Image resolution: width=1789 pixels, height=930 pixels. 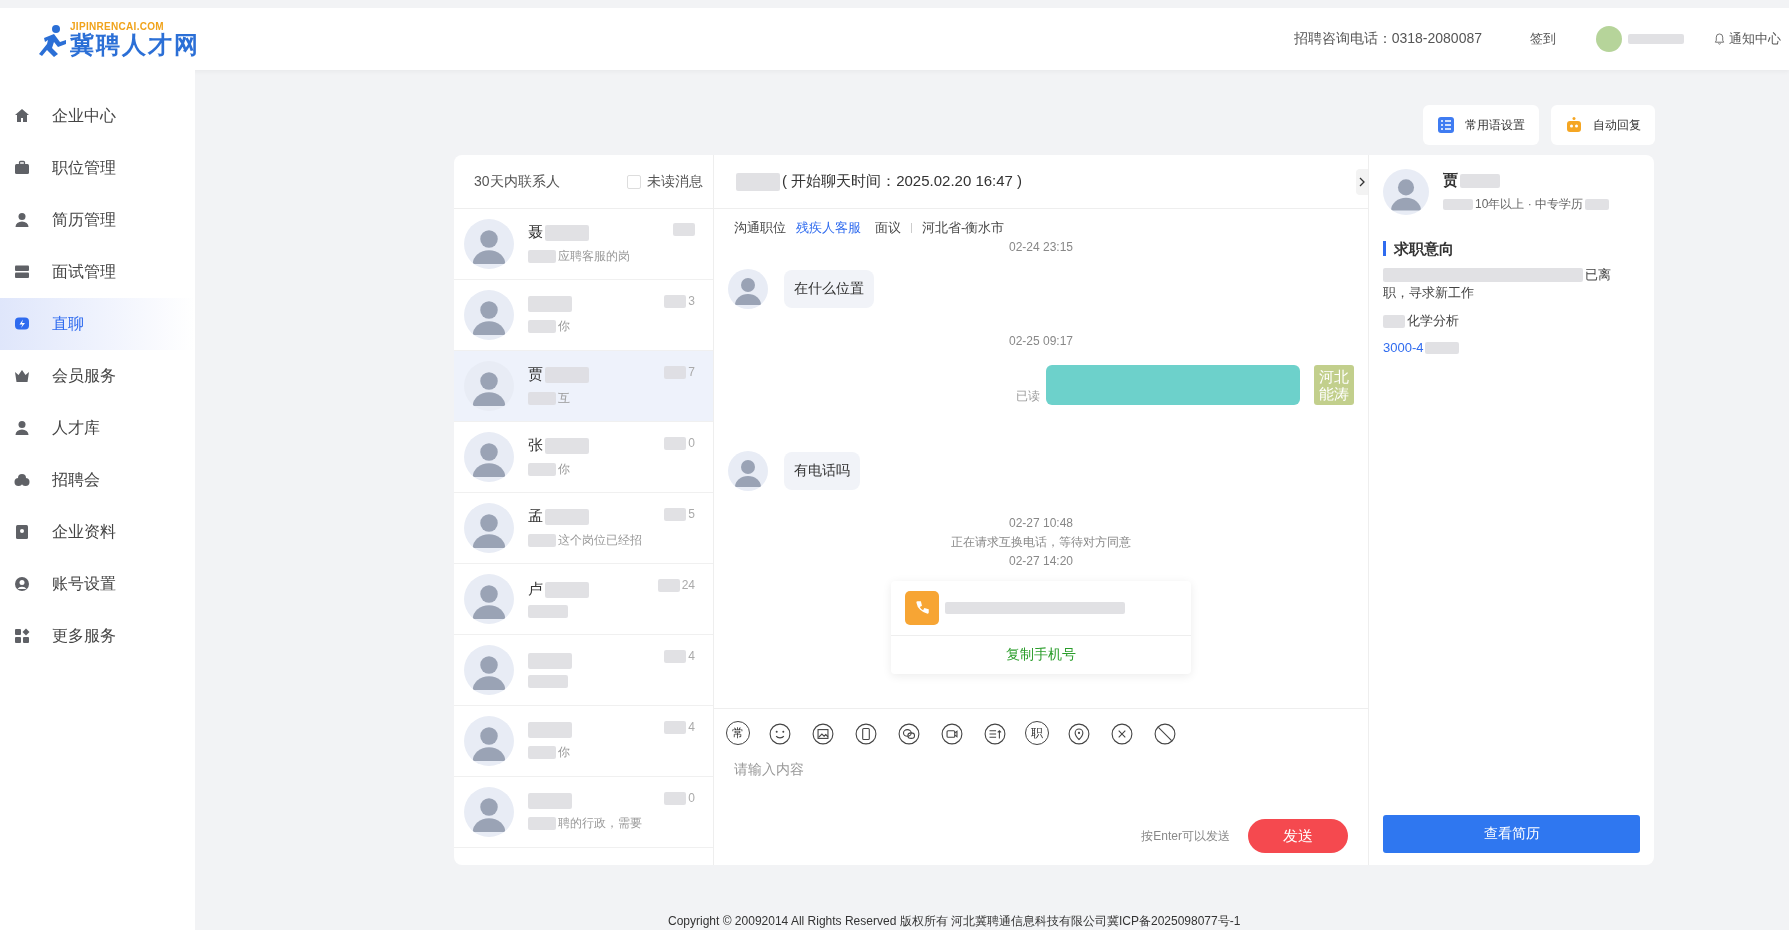 What do you see at coordinates (600, 823) in the screenshot?
I see `message-preview: 聘的行政，需要` at bounding box center [600, 823].